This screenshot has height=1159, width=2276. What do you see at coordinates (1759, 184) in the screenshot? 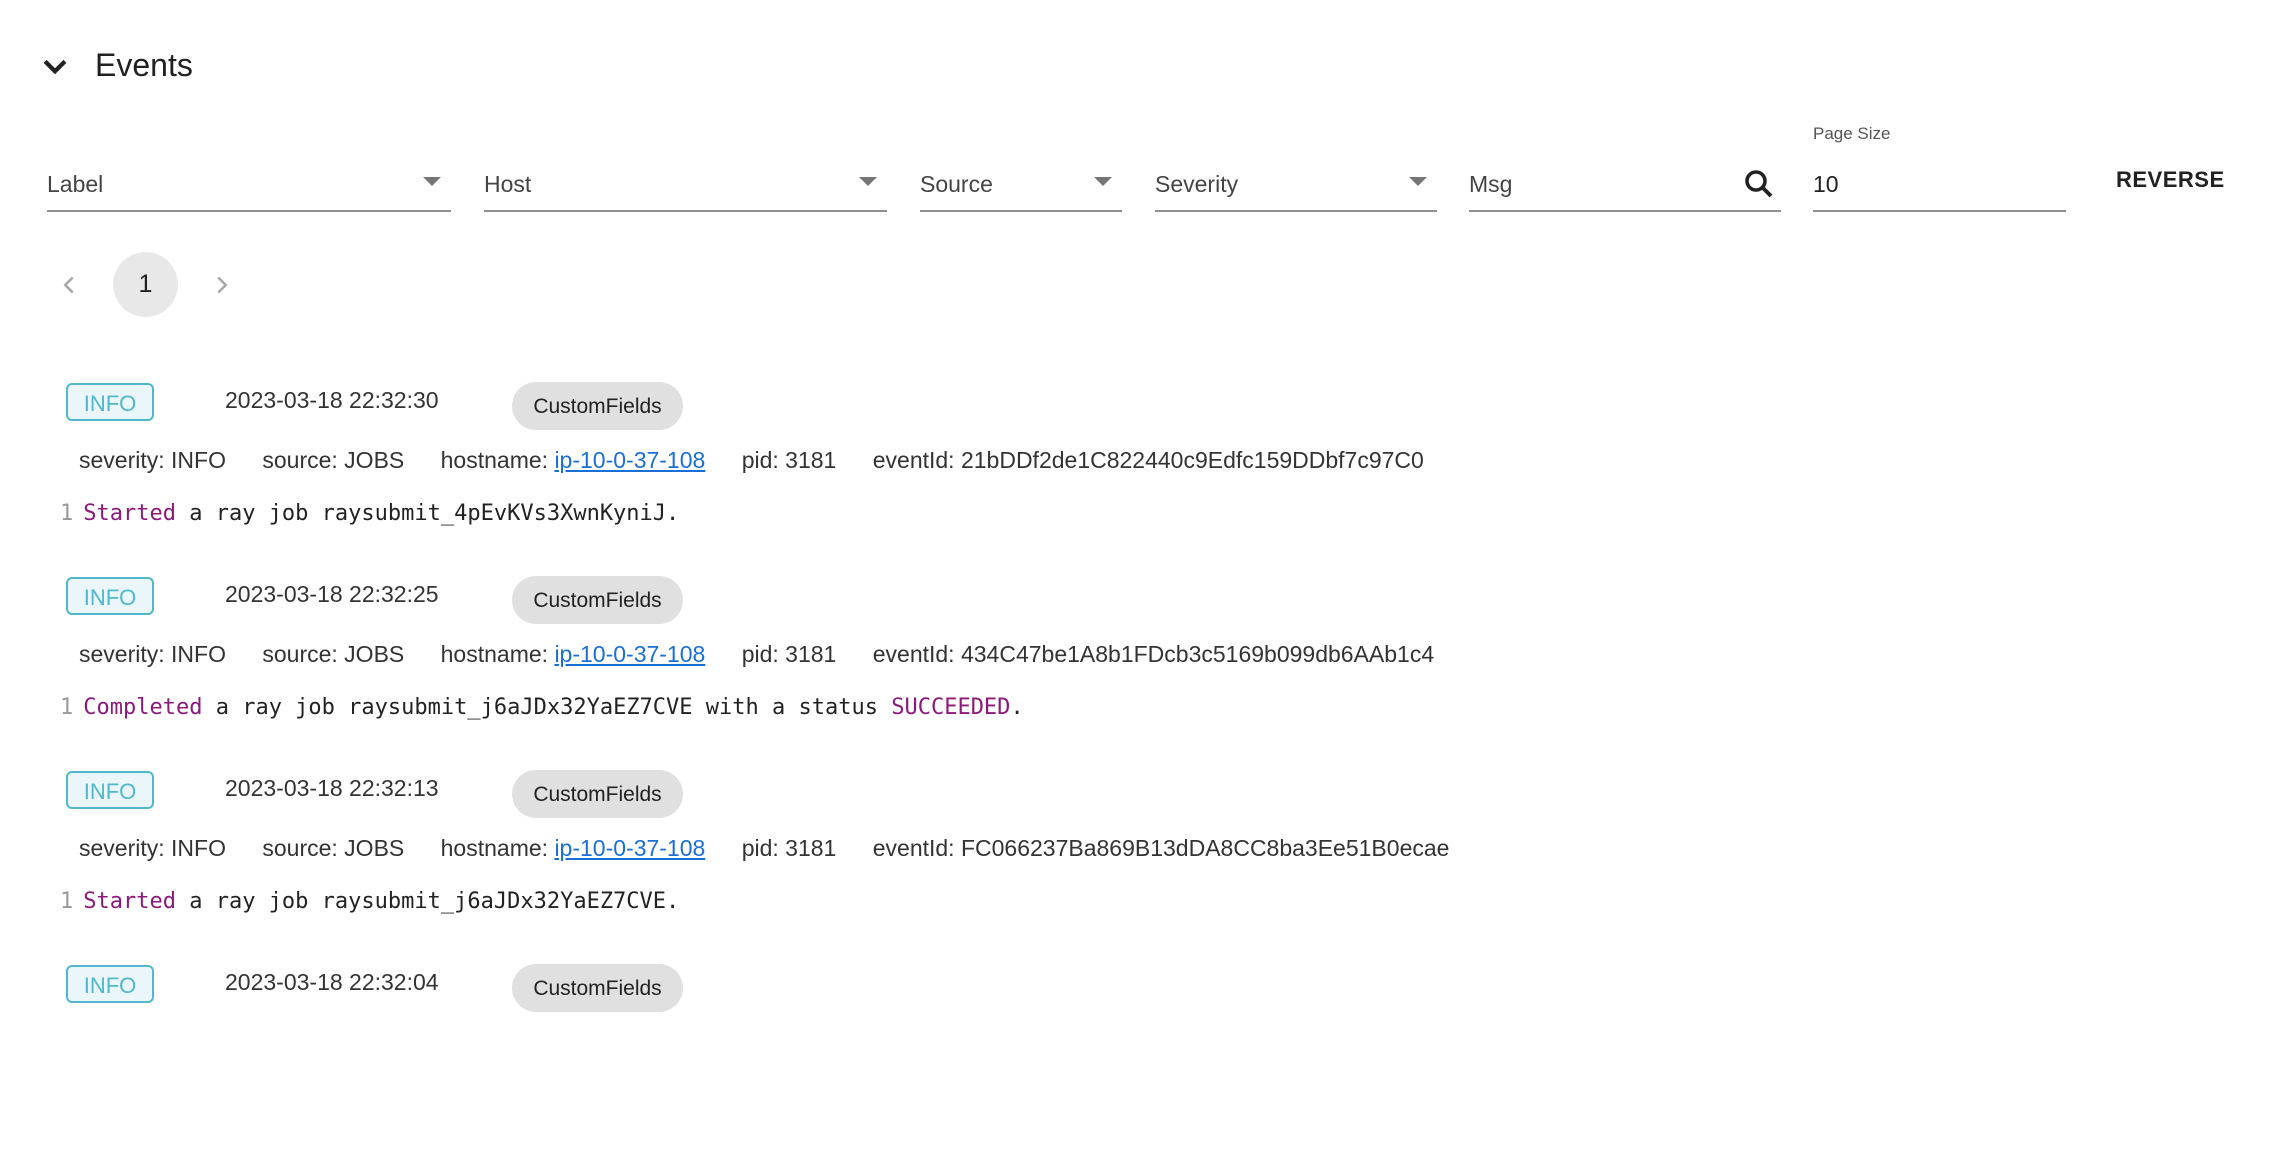
I see `search-icon` at bounding box center [1759, 184].